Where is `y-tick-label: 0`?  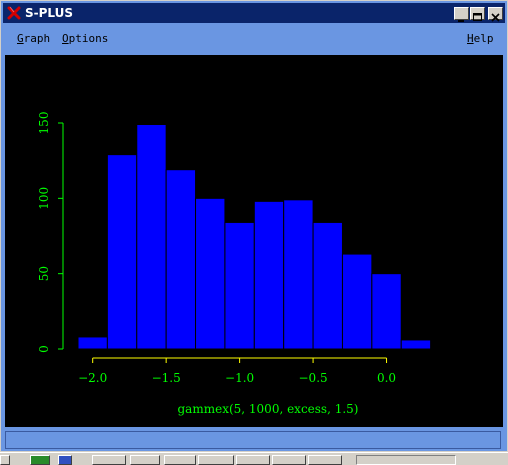
y-tick-label: 0 is located at coordinates (44, 349).